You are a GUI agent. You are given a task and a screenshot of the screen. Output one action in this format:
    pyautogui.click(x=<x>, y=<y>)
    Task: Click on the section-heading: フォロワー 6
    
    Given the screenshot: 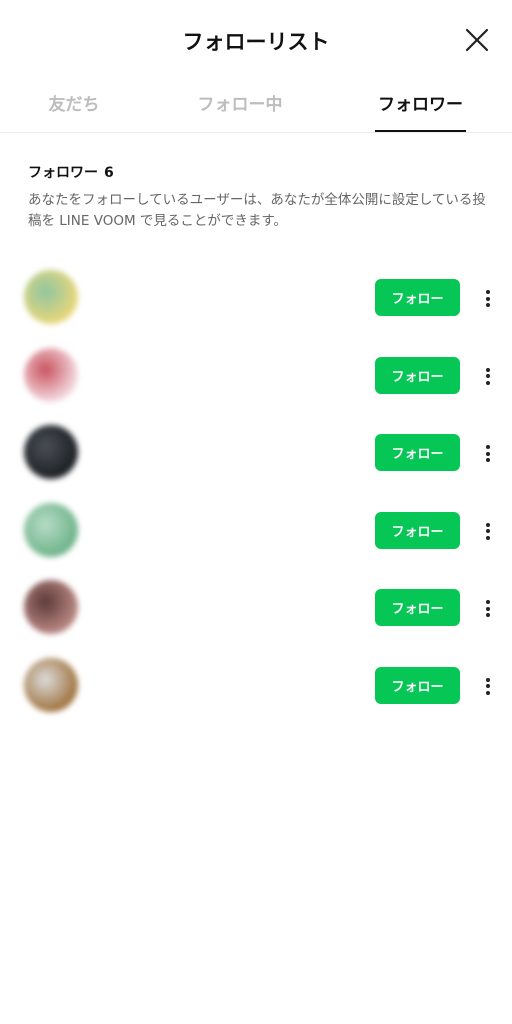 What is the action you would take?
    pyautogui.click(x=262, y=172)
    